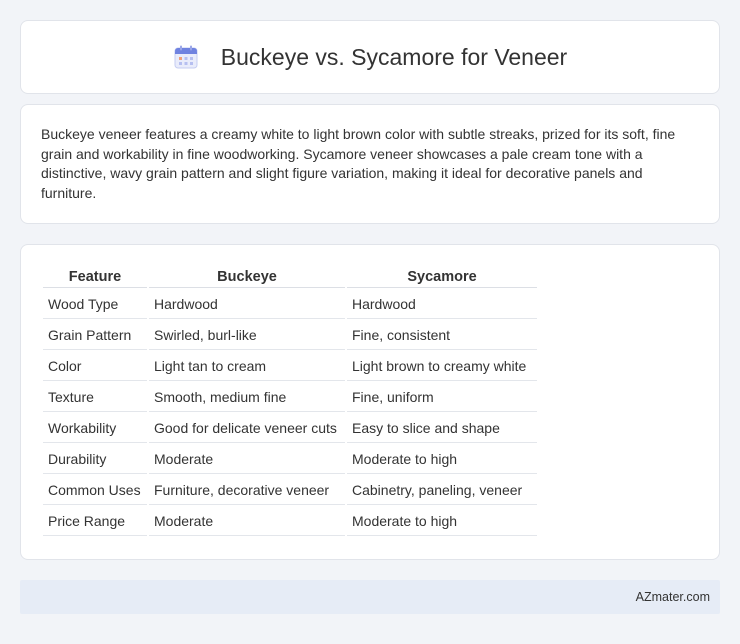 The height and width of the screenshot is (644, 740). I want to click on table-row: Durability Moderate Moderate to high, so click(290, 458).